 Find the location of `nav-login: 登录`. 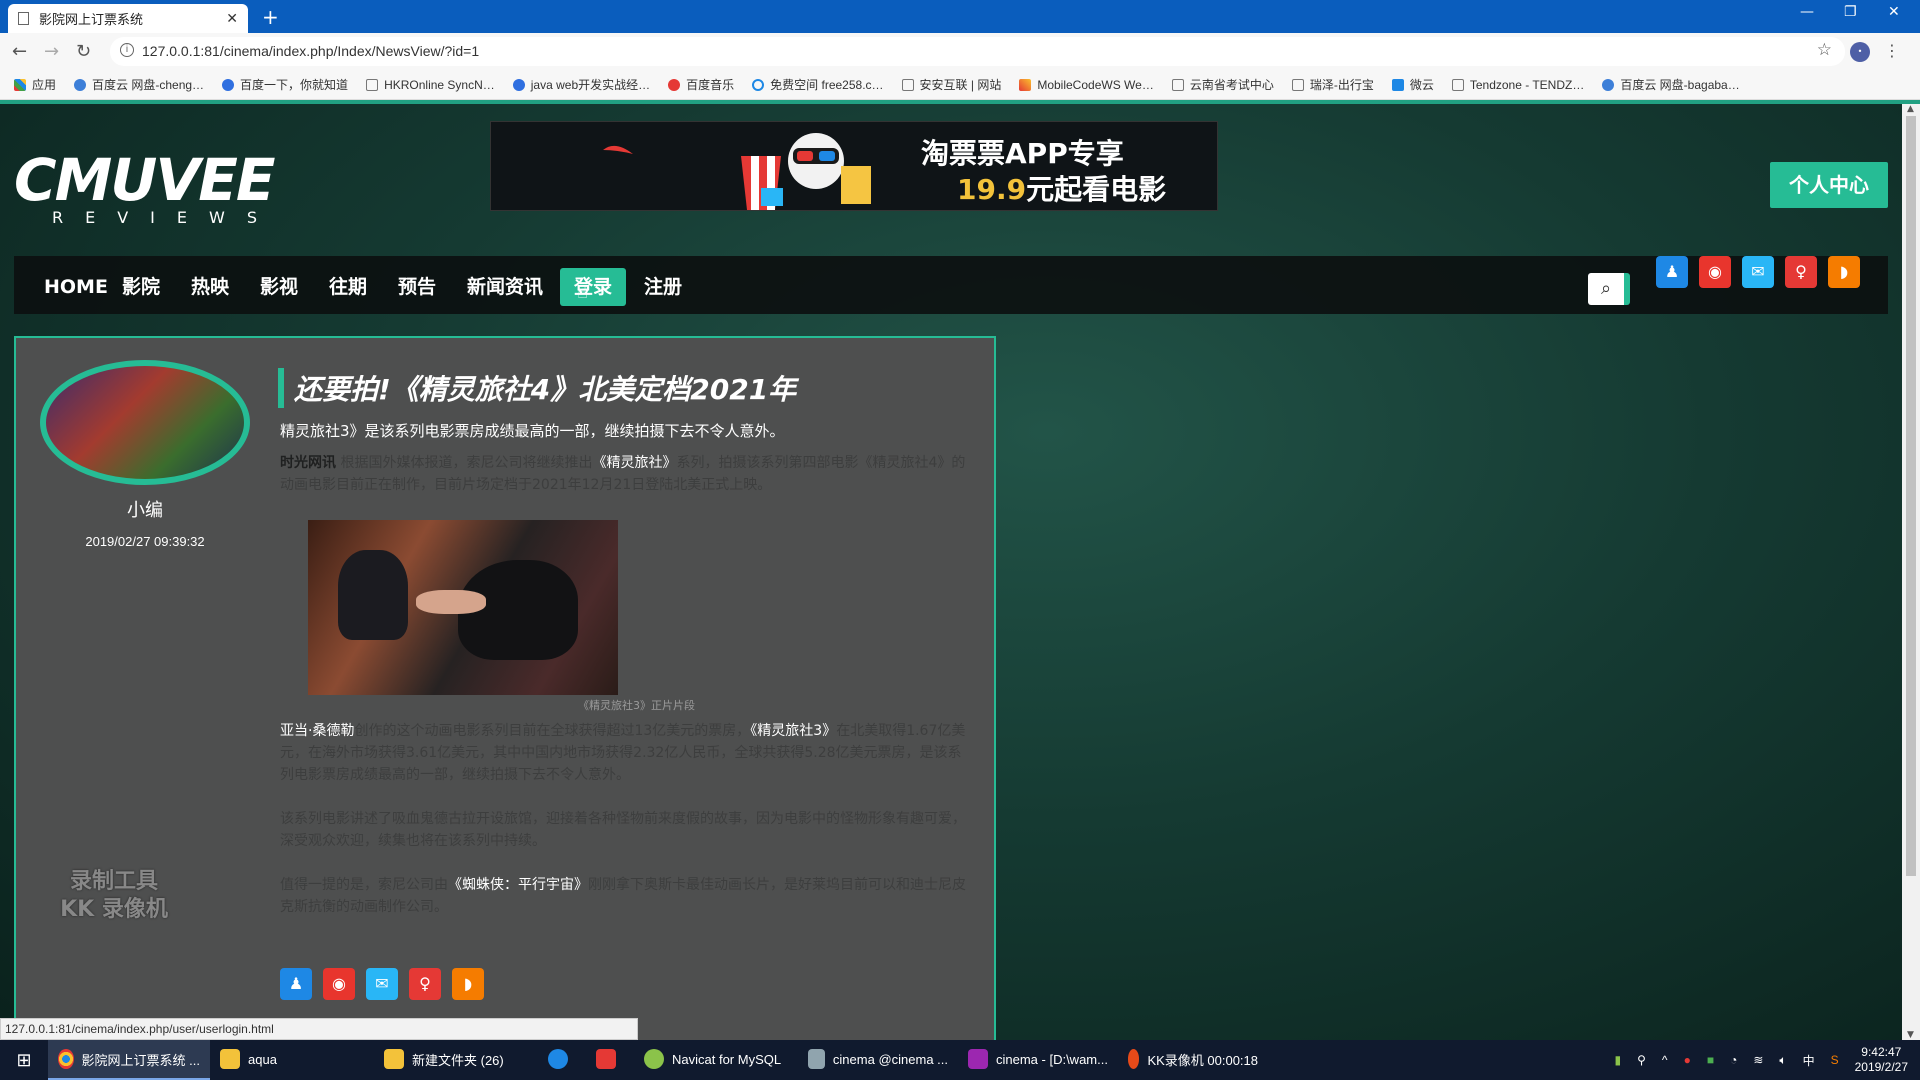

nav-login: 登录 is located at coordinates (593, 287).